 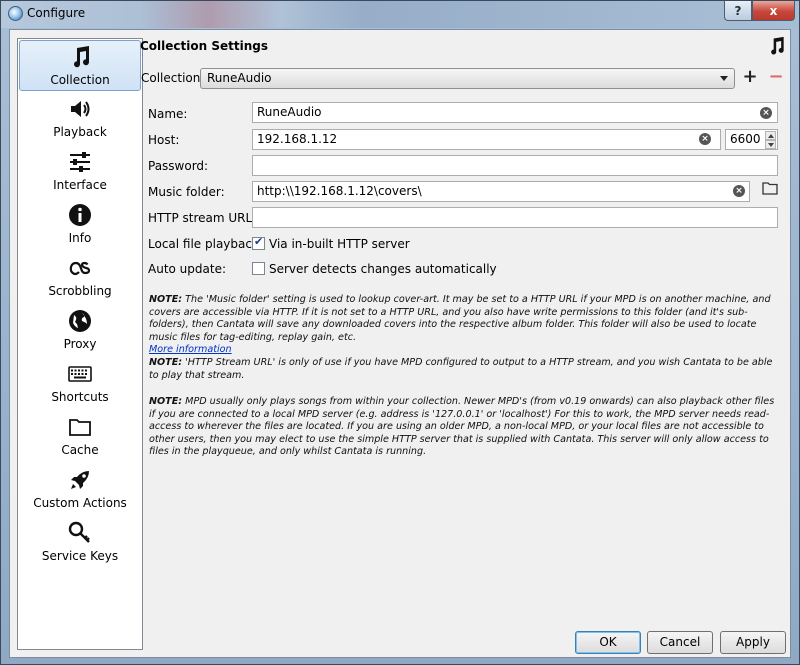 What do you see at coordinates (258, 268) in the screenshot?
I see `auto-update-checkbox` at bounding box center [258, 268].